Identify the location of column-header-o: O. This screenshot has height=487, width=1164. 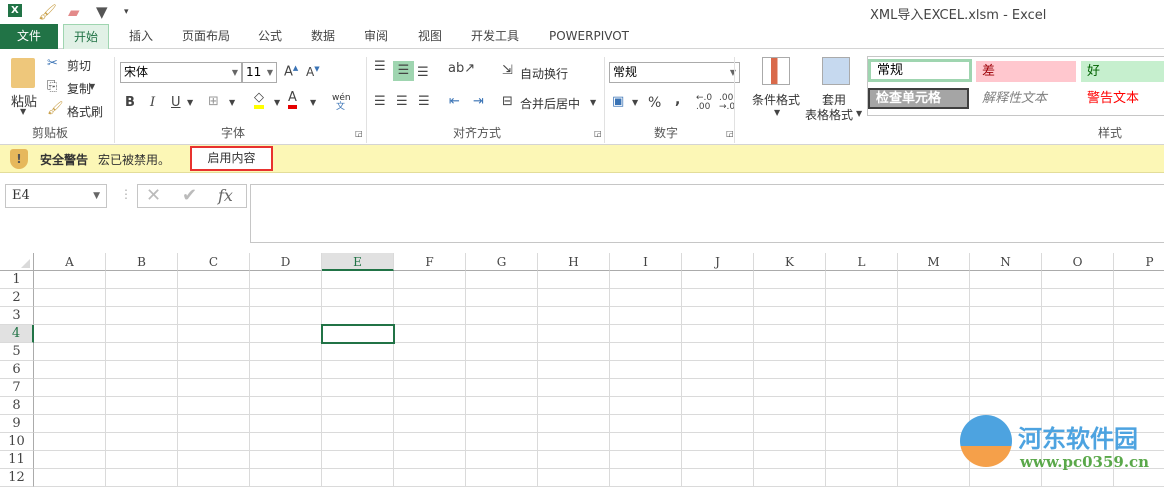
(1078, 262).